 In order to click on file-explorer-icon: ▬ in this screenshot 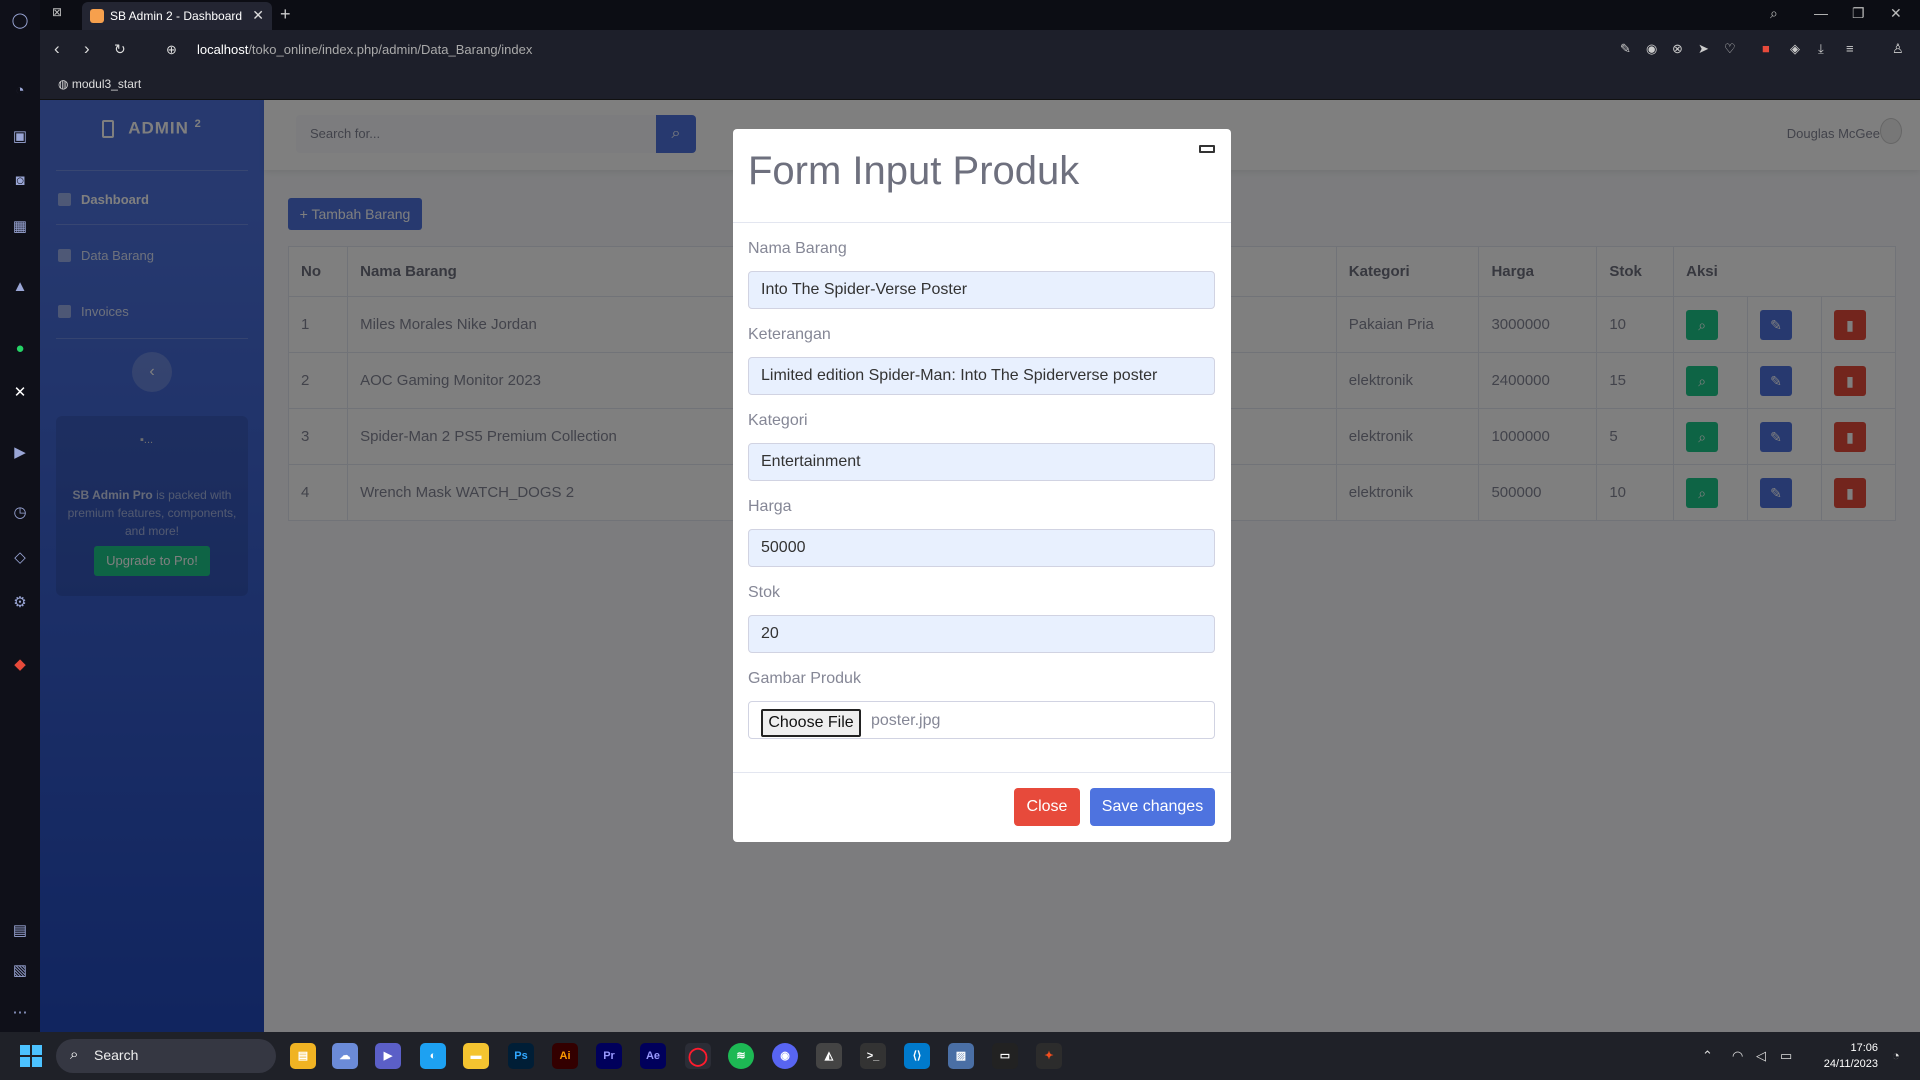, I will do `click(476, 1056)`.